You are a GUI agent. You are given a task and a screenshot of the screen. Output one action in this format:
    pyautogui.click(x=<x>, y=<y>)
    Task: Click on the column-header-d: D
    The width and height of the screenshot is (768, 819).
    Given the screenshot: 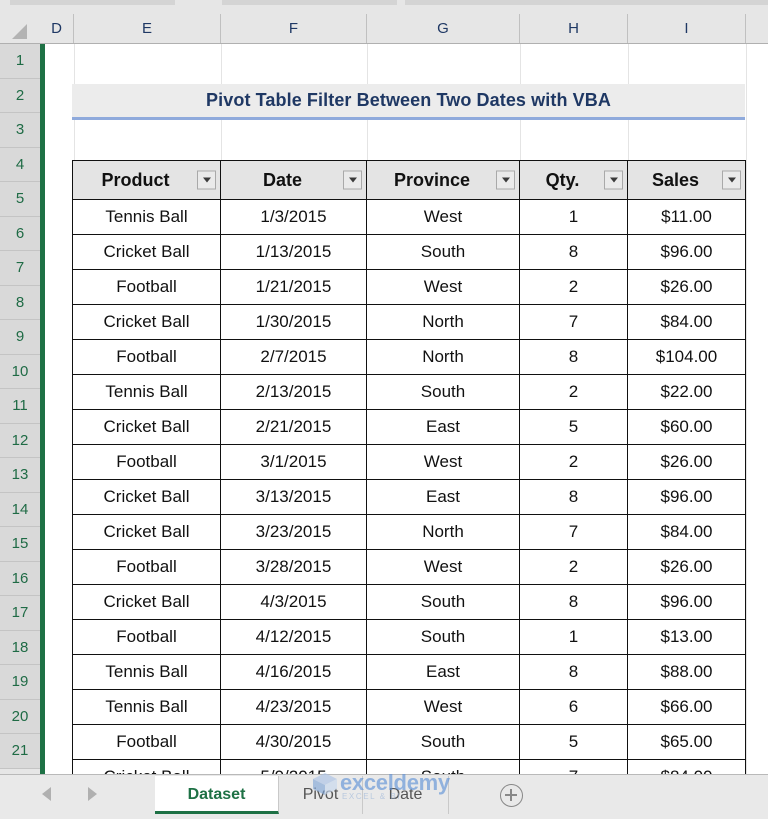 What is the action you would take?
    pyautogui.click(x=57, y=28)
    